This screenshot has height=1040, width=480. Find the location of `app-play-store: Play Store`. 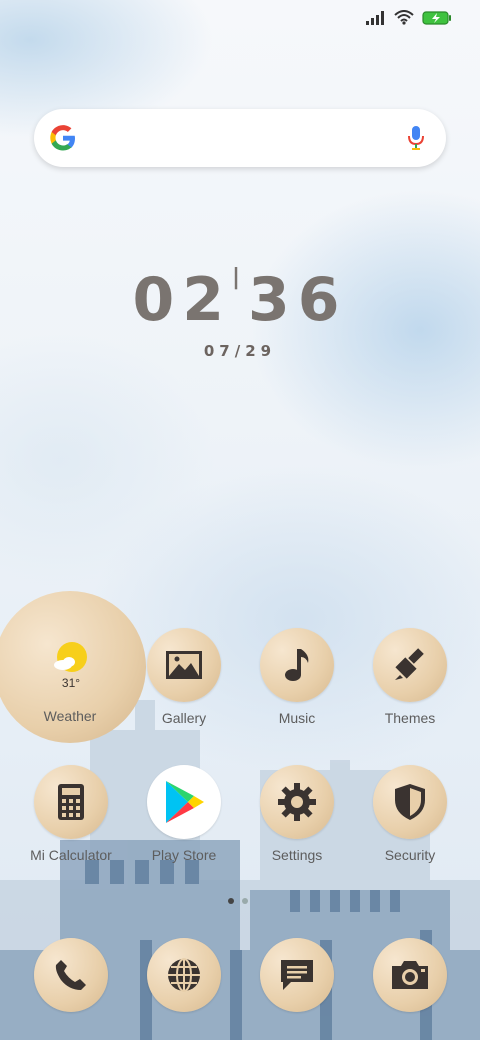

app-play-store: Play Store is located at coordinates (184, 814).